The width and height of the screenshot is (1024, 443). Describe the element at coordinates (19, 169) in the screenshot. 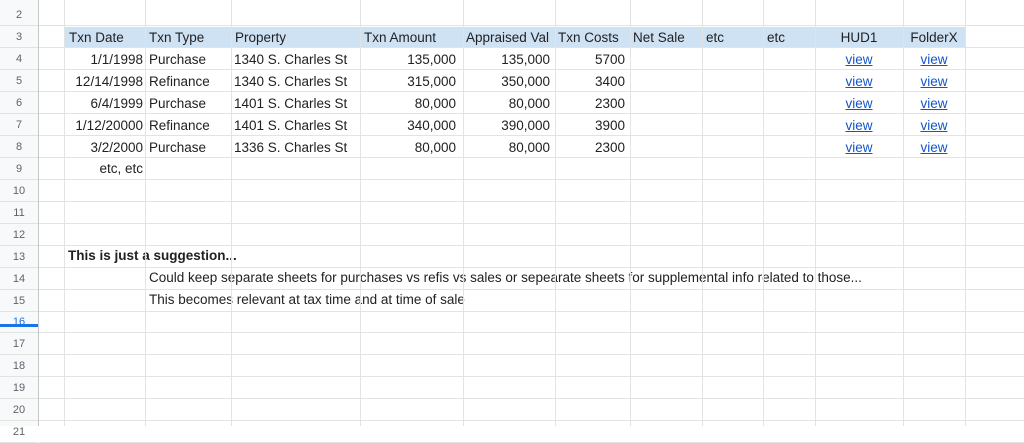

I see `row-number: 9` at that location.